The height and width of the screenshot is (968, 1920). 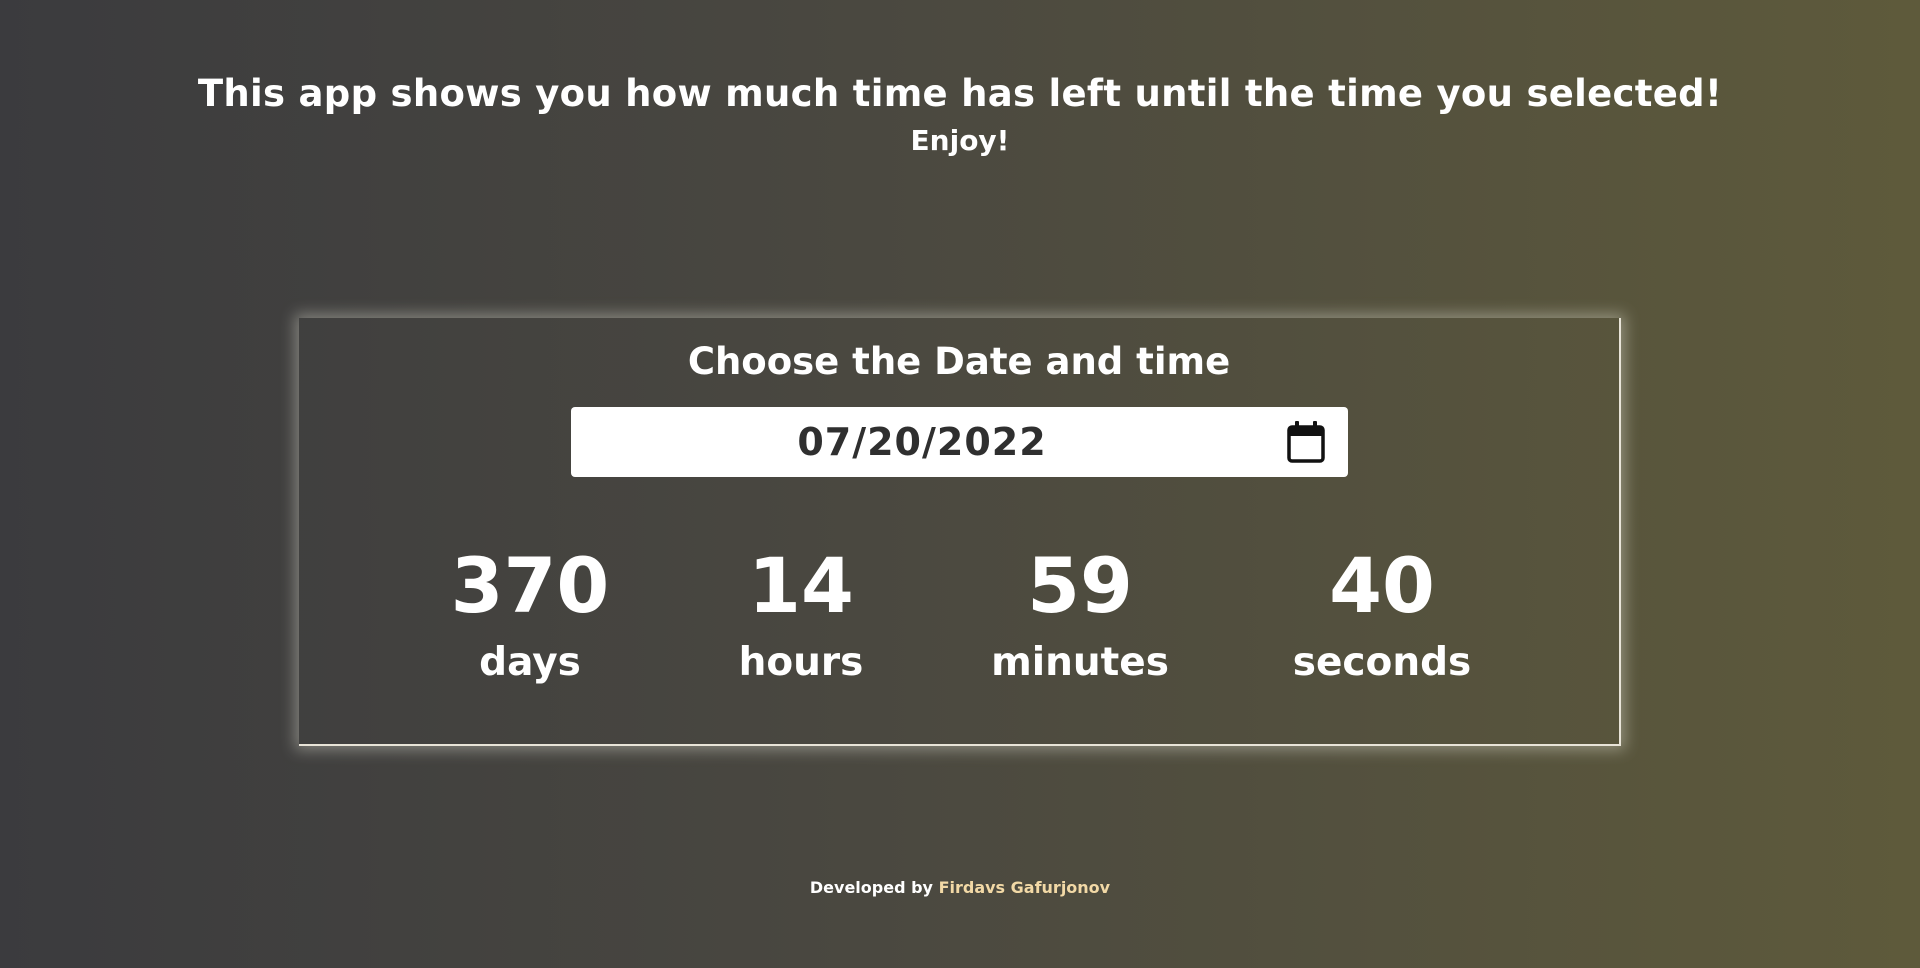 What do you see at coordinates (1080, 585) in the screenshot?
I see `minutes-value: 59` at bounding box center [1080, 585].